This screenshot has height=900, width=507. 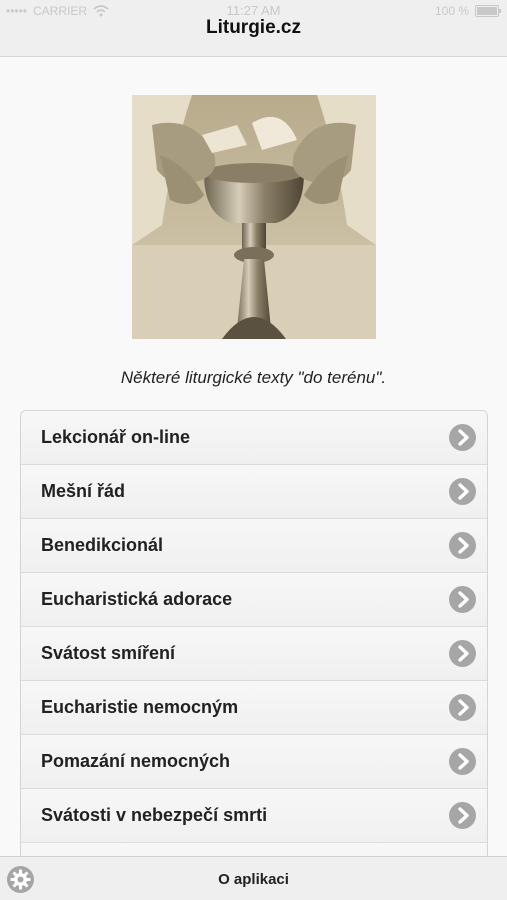 I want to click on battery-percent: 100 %, so click(x=451, y=11).